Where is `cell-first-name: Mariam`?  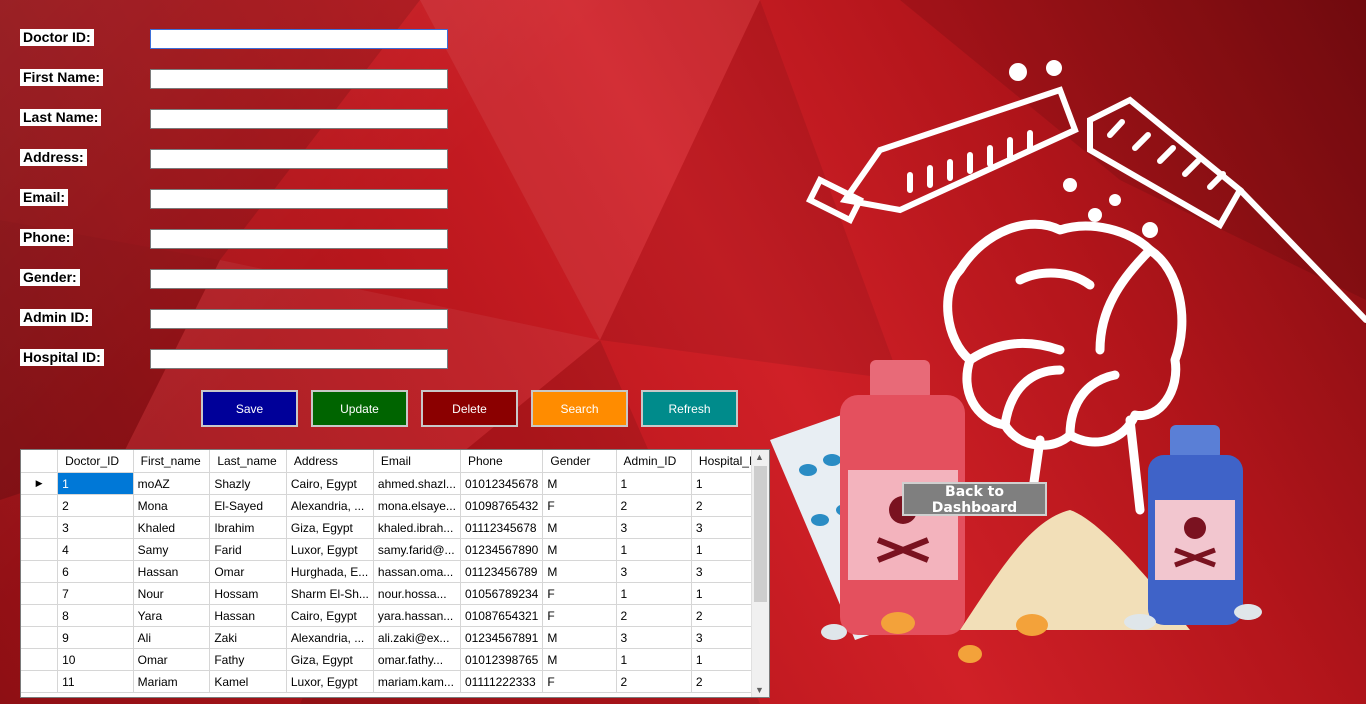
cell-first-name: Mariam is located at coordinates (172, 681).